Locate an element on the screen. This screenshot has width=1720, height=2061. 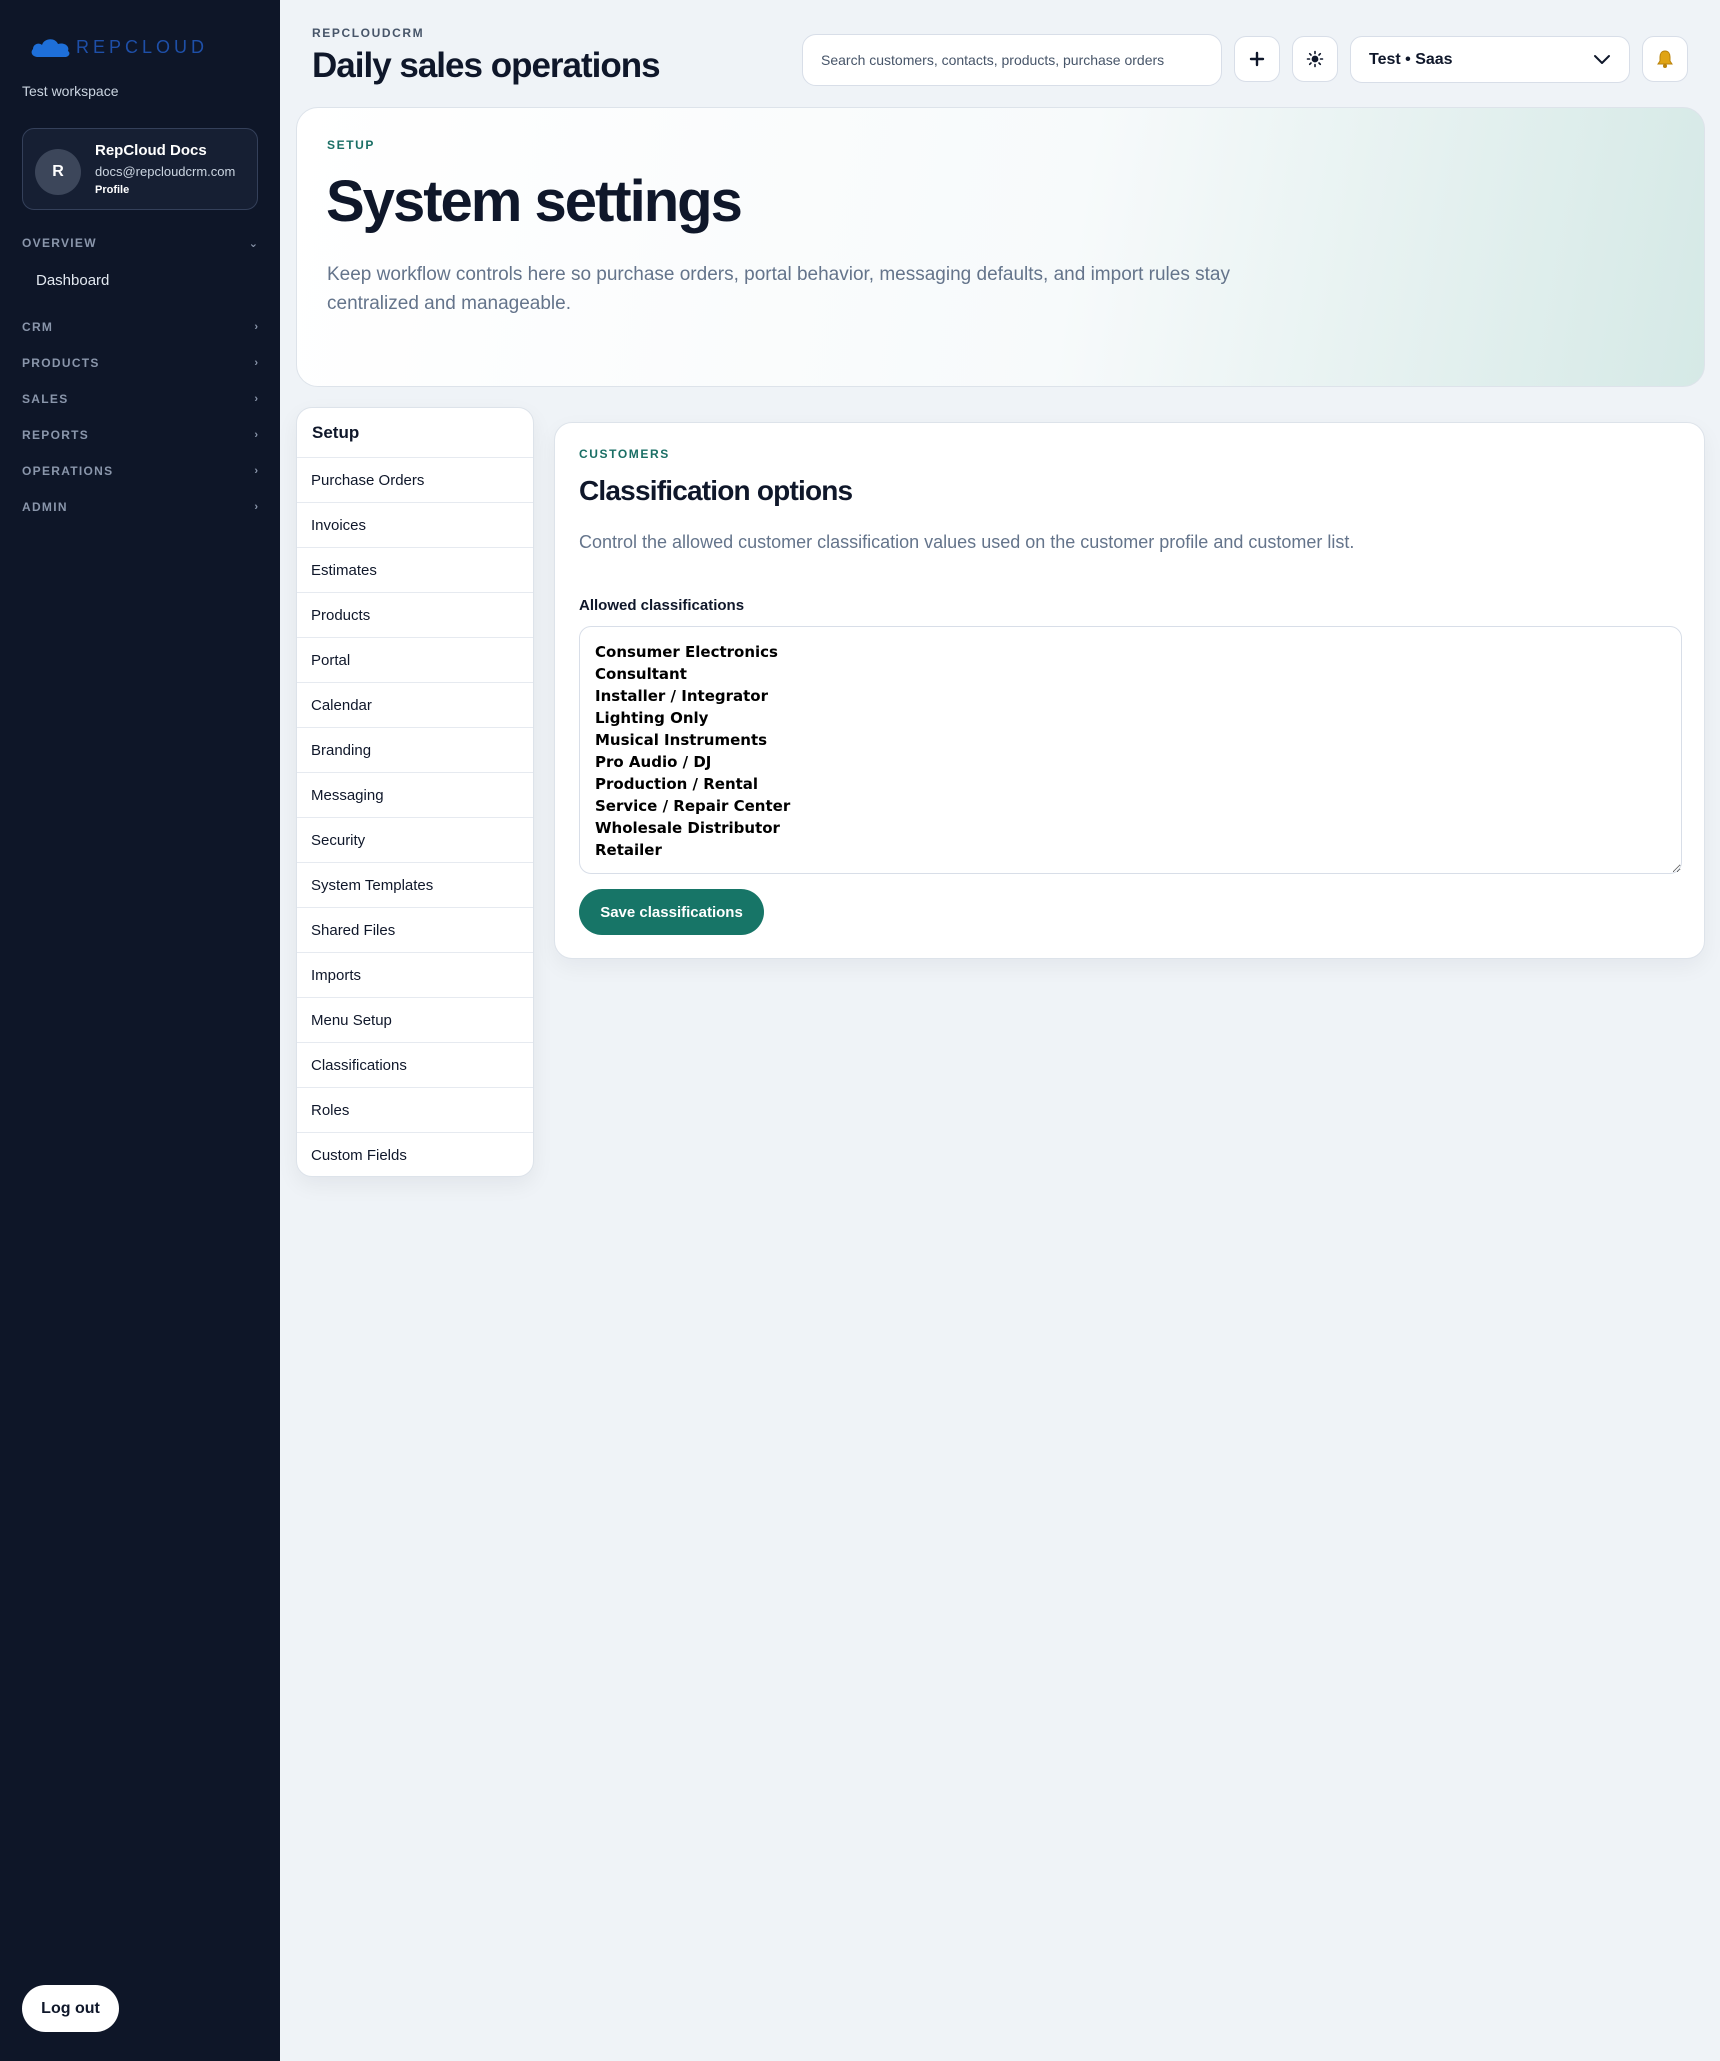
nav-group-products: PRODUCTS › is located at coordinates (140, 363).